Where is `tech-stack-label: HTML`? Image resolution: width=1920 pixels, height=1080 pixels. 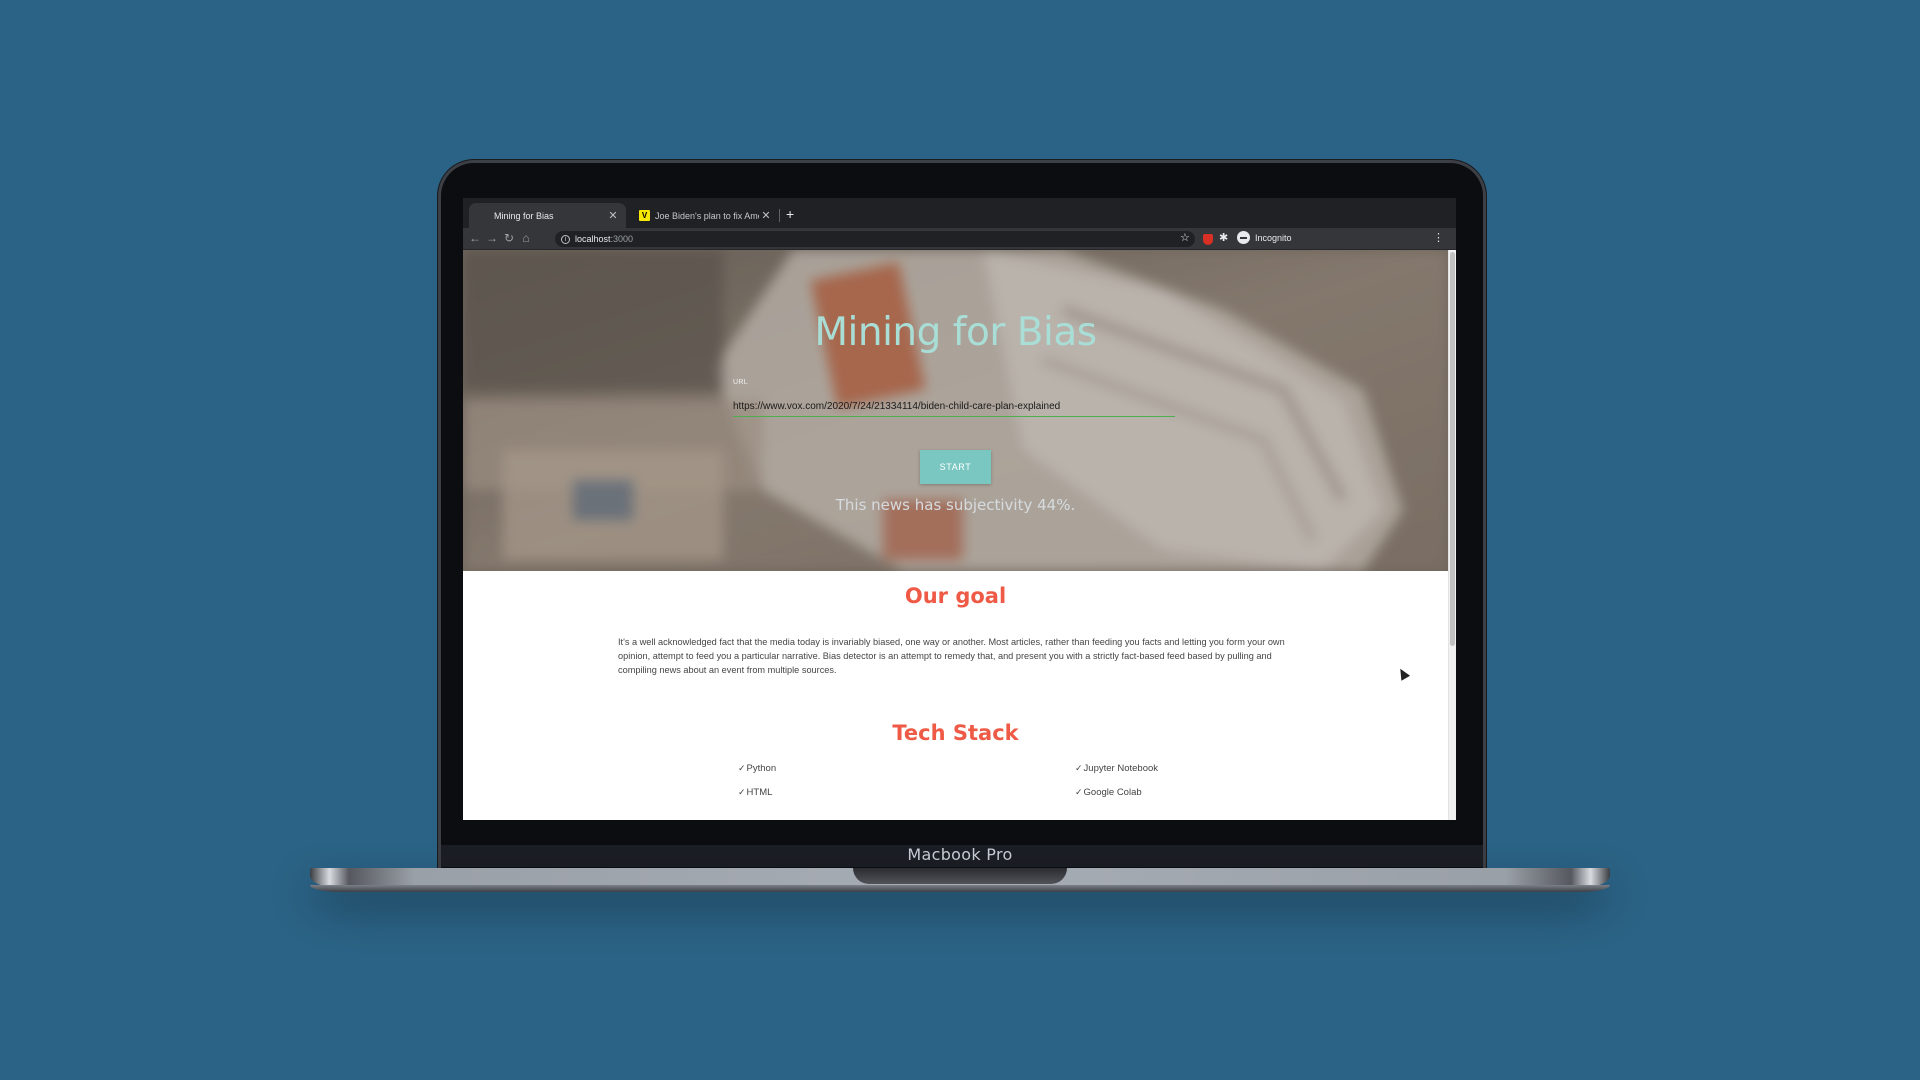
tech-stack-label: HTML is located at coordinates (759, 792).